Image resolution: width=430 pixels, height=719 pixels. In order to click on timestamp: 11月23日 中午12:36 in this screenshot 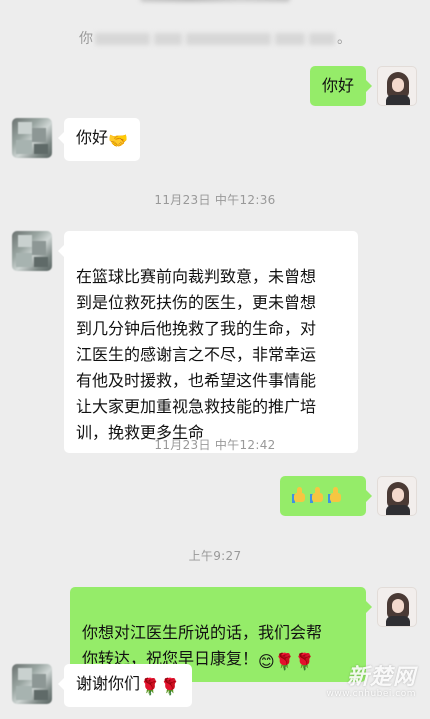, I will do `click(215, 200)`.